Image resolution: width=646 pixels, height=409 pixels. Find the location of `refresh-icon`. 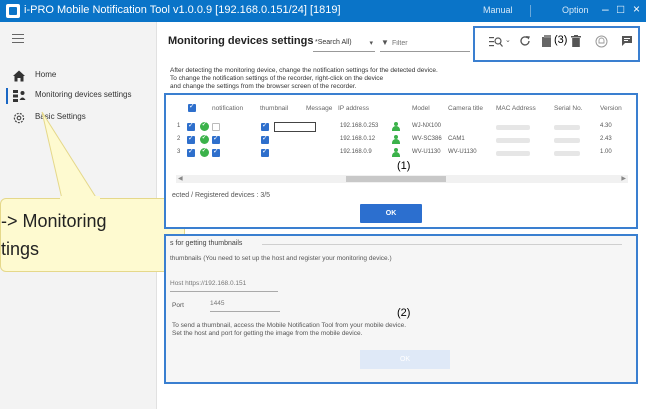

refresh-icon is located at coordinates (525, 41).